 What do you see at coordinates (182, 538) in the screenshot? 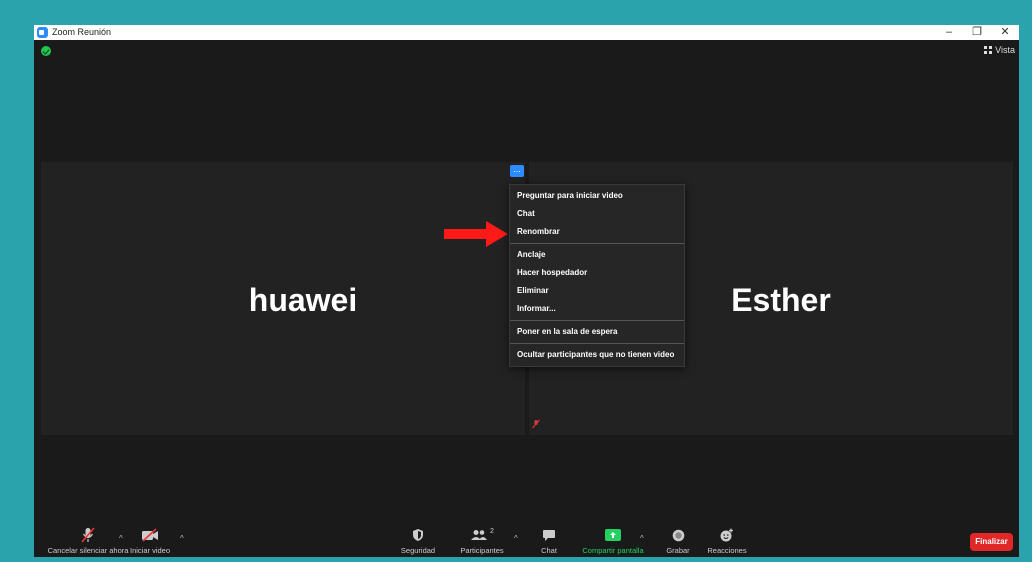
I see `video-options-chevron-icon: ^` at bounding box center [182, 538].